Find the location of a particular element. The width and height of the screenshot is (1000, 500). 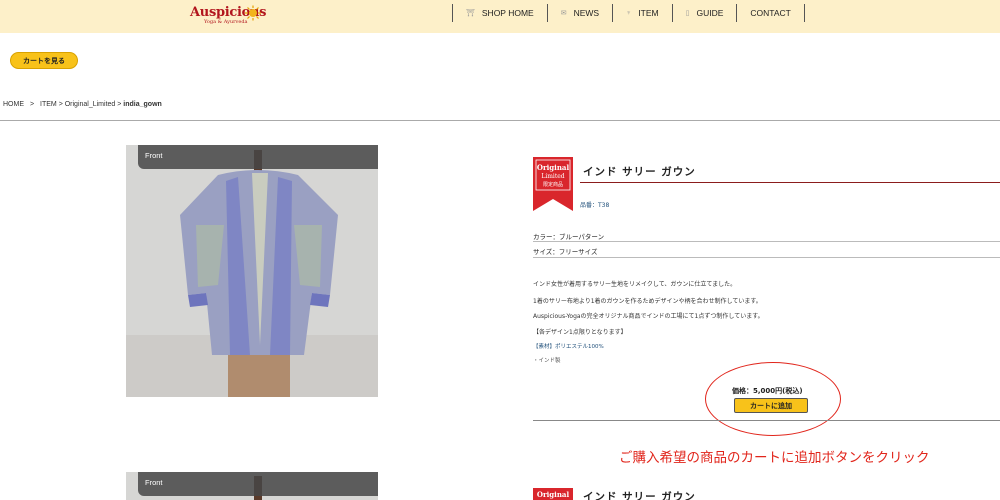

origin-line: ・インド製 is located at coordinates (547, 361).